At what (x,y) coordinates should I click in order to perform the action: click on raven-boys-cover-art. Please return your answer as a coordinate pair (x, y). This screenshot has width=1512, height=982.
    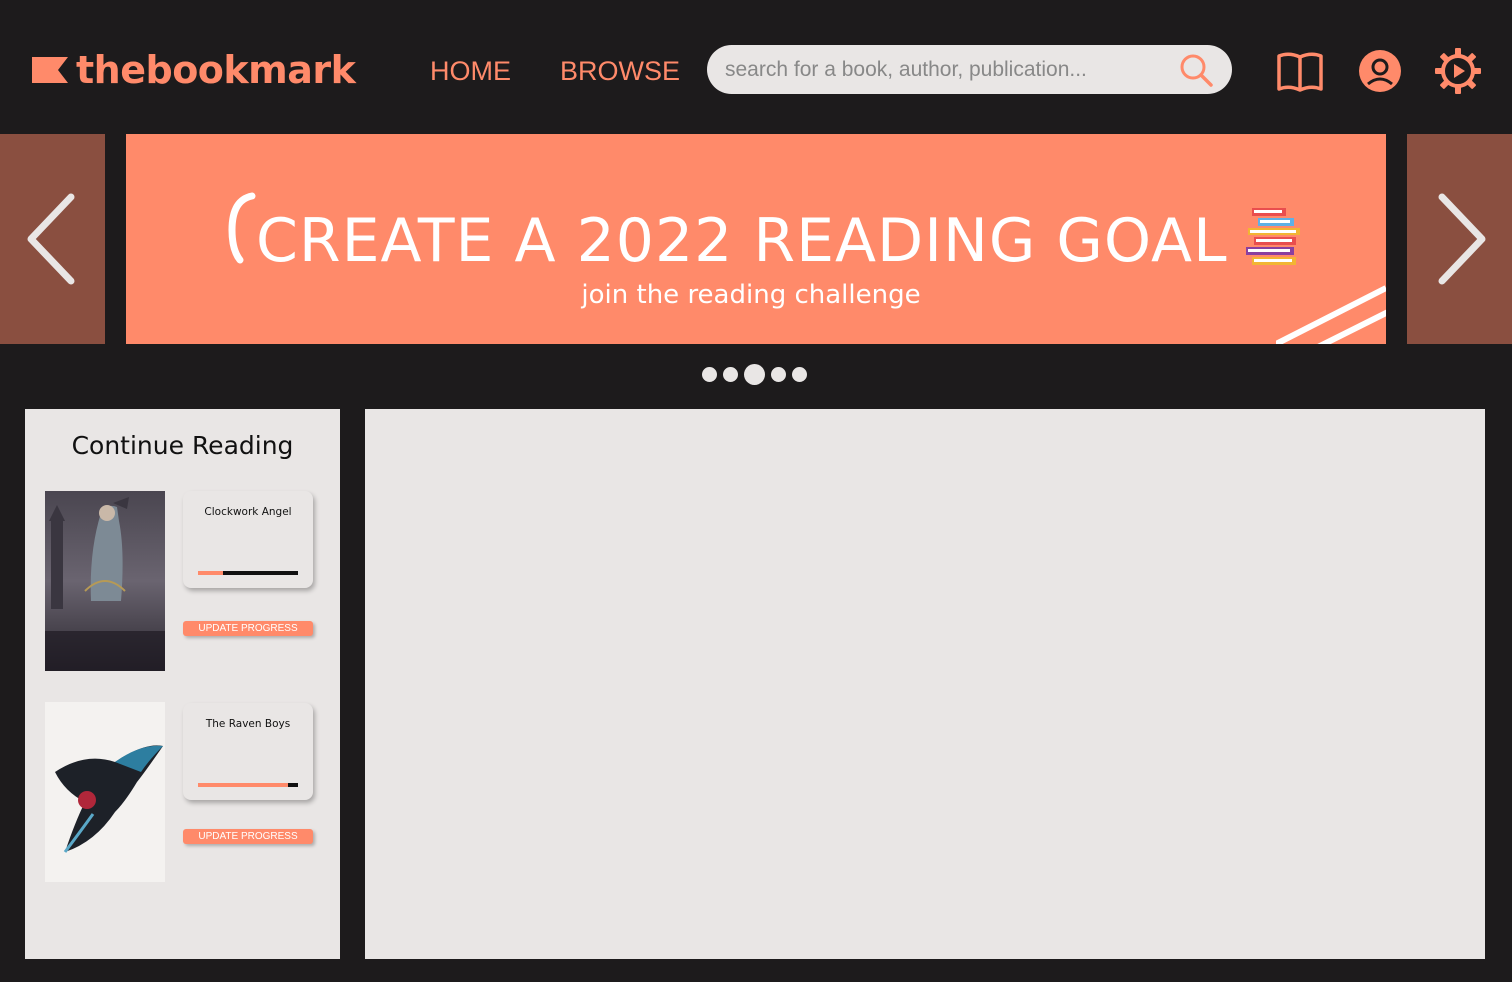
    Looking at the image, I should click on (105, 792).